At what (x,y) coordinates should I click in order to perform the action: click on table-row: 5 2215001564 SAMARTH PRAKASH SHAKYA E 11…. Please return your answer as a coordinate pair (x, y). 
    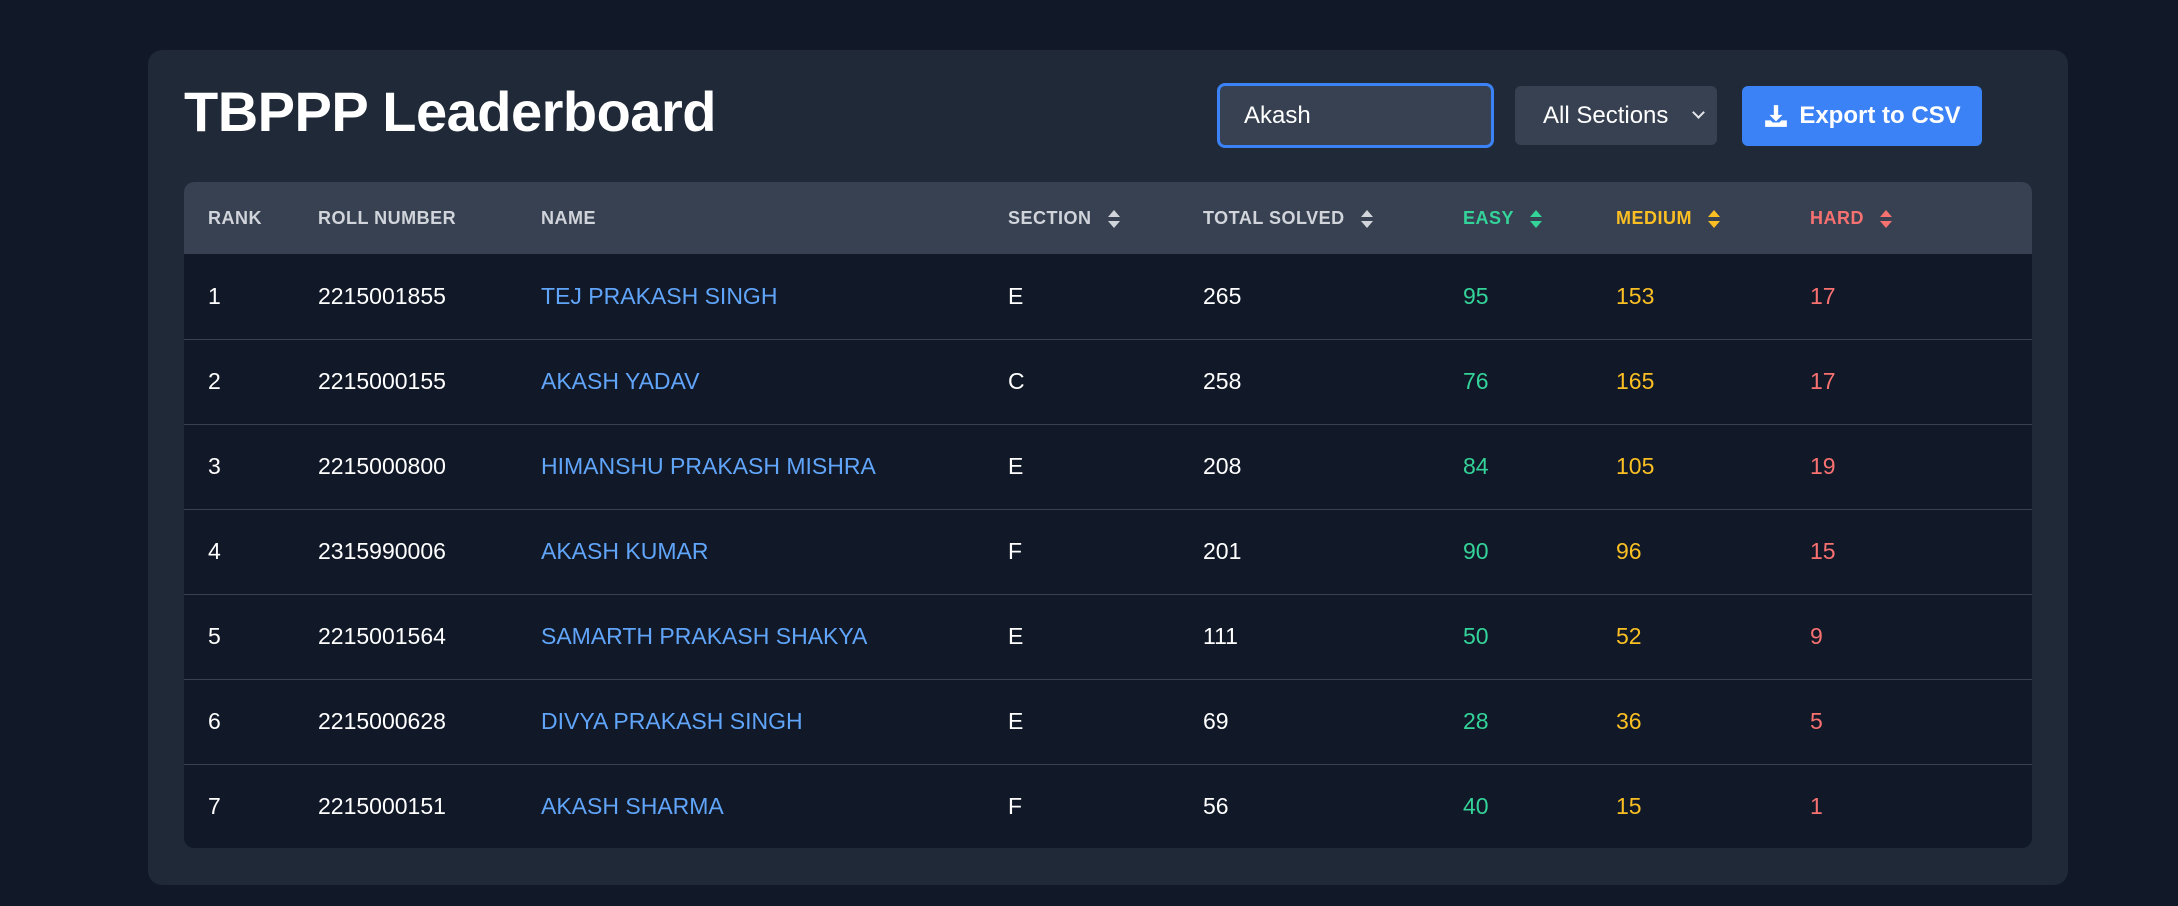
    Looking at the image, I should click on (1108, 636).